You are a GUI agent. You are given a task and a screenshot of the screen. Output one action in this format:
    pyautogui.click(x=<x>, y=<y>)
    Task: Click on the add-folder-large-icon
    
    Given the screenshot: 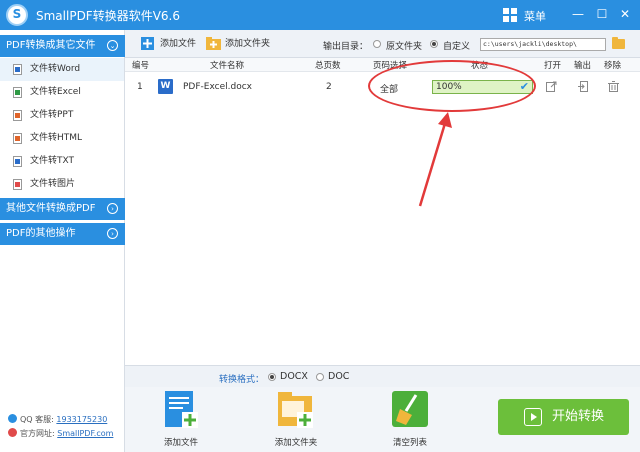 What is the action you would take?
    pyautogui.click(x=296, y=410)
    